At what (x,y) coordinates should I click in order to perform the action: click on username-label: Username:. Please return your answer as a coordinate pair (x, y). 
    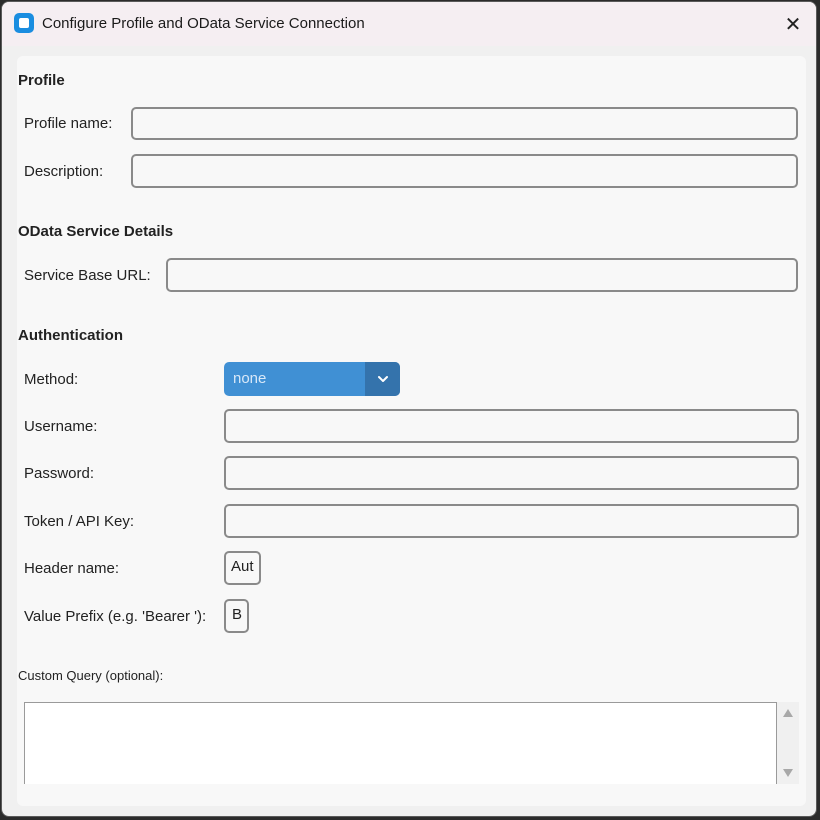
    Looking at the image, I should click on (61, 426).